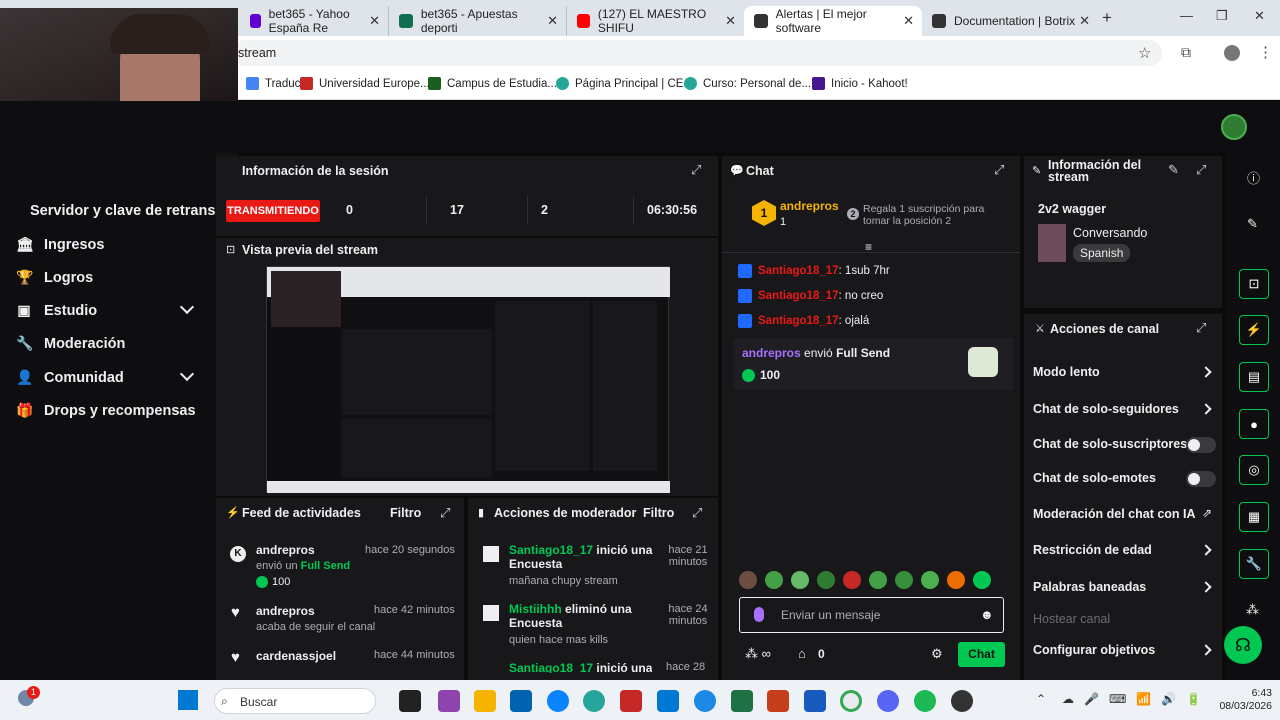 This screenshot has height=720, width=1280. What do you see at coordinates (1254, 424) in the screenshot?
I see `chat-bubble-icon: ●` at bounding box center [1254, 424].